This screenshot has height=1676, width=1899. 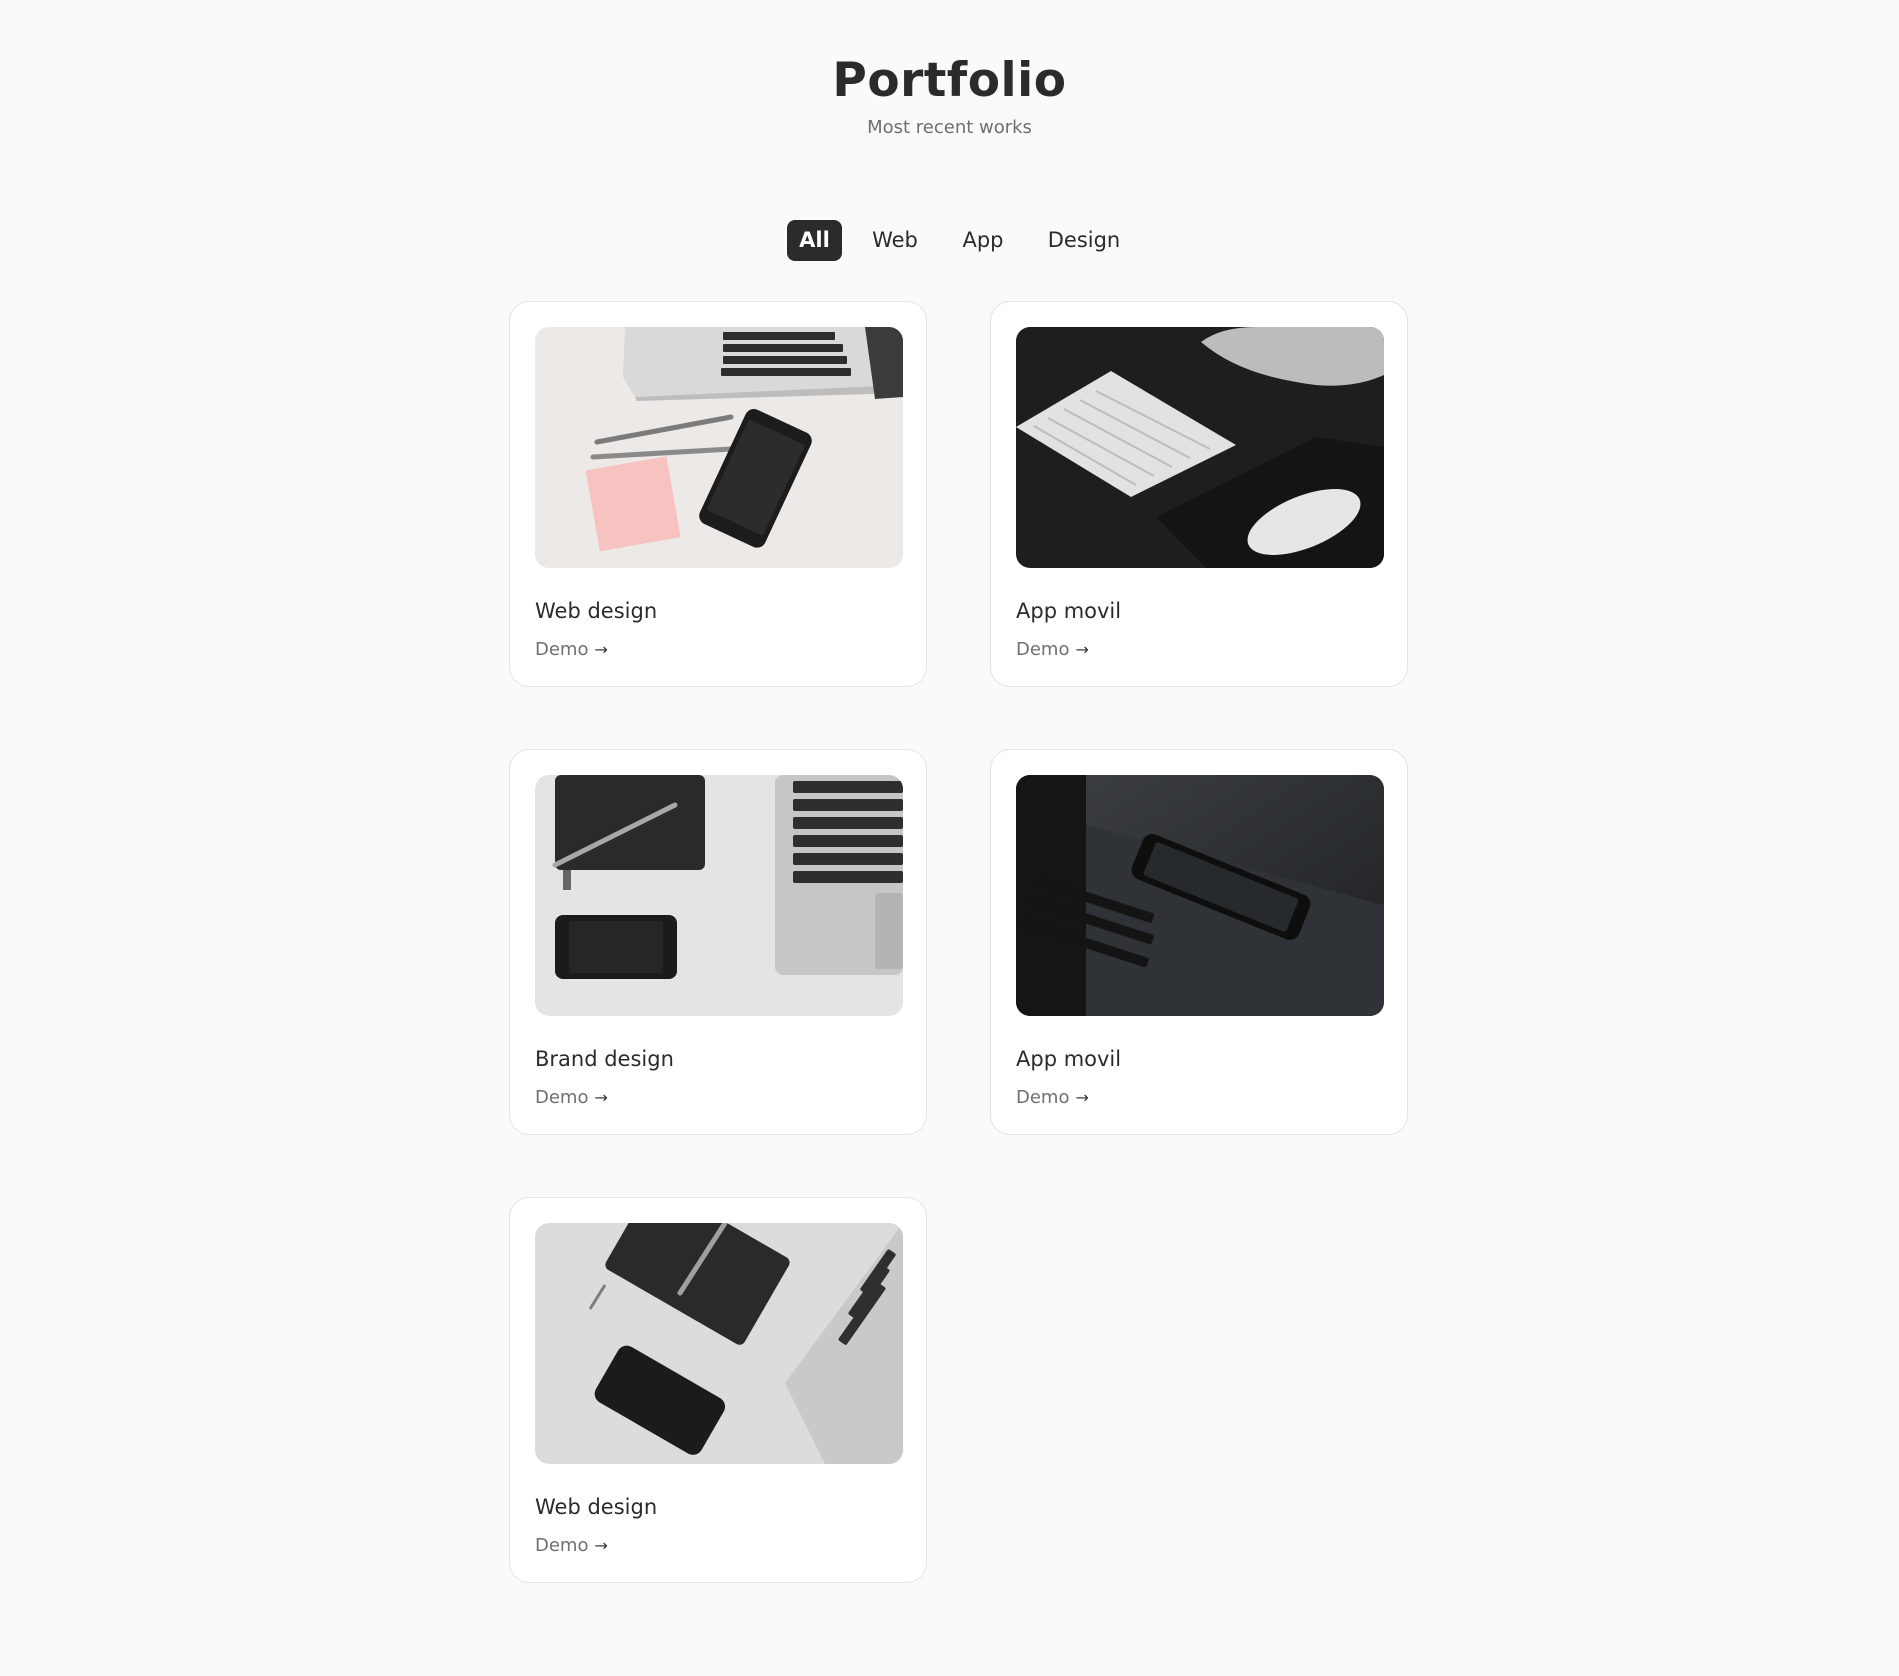 What do you see at coordinates (949, 80) in the screenshot?
I see `page-title: Portfolio` at bounding box center [949, 80].